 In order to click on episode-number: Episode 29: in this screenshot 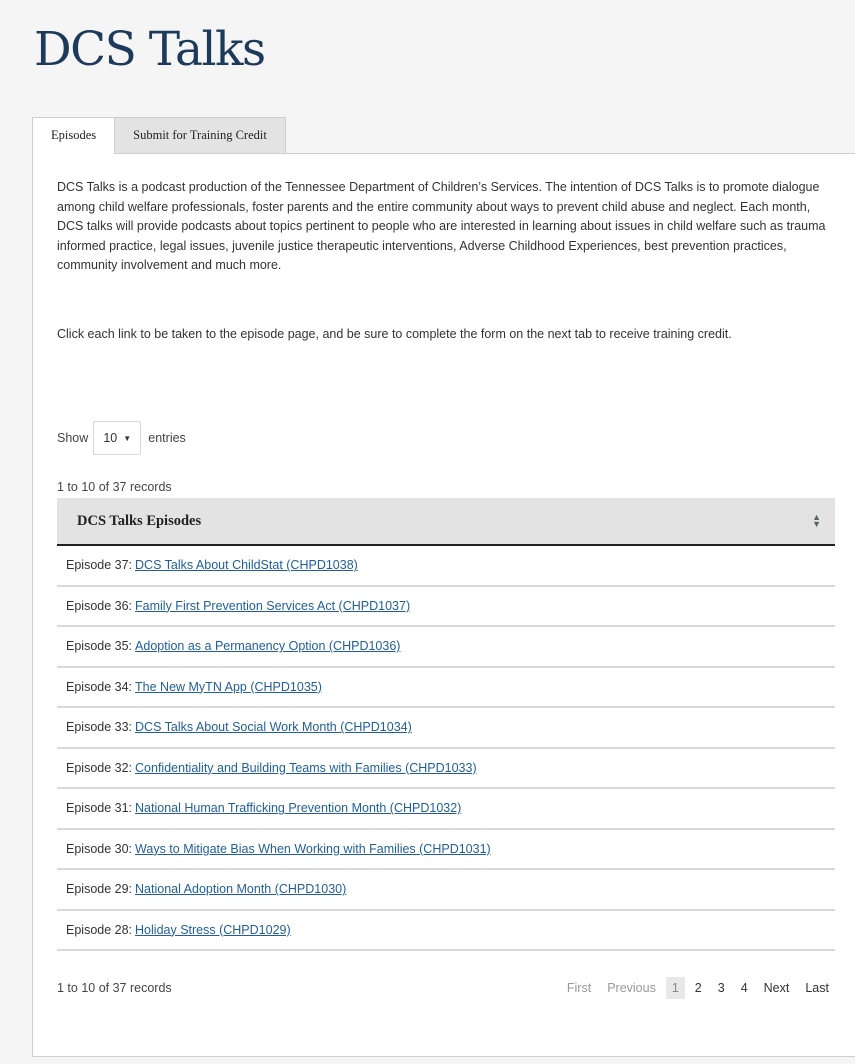, I will do `click(99, 889)`.